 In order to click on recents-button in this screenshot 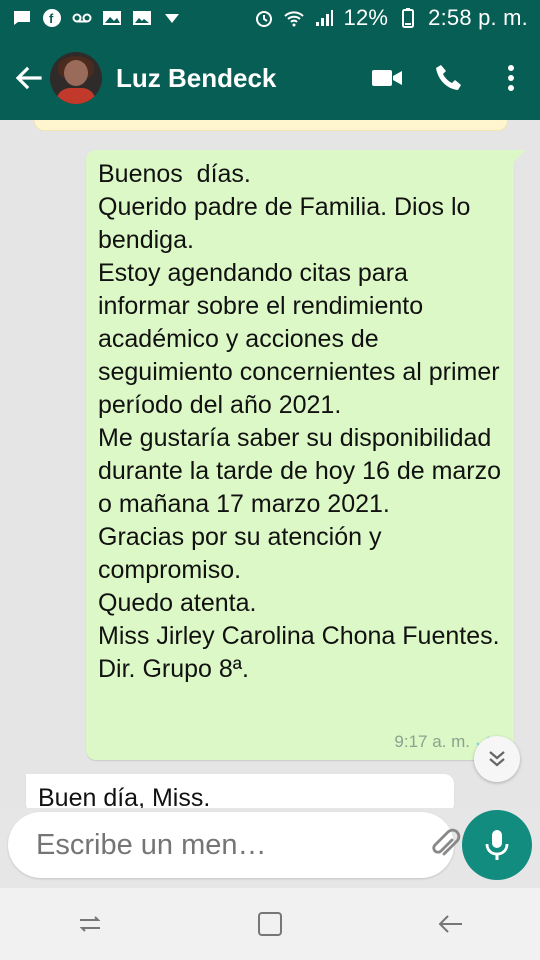, I will do `click(90, 924)`.